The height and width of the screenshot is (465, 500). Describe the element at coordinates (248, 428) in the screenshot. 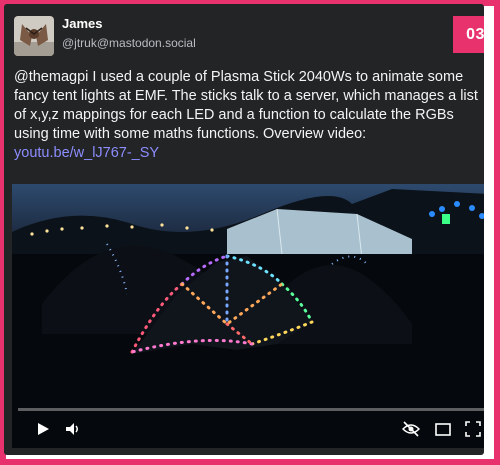

I see `video-controls` at that location.